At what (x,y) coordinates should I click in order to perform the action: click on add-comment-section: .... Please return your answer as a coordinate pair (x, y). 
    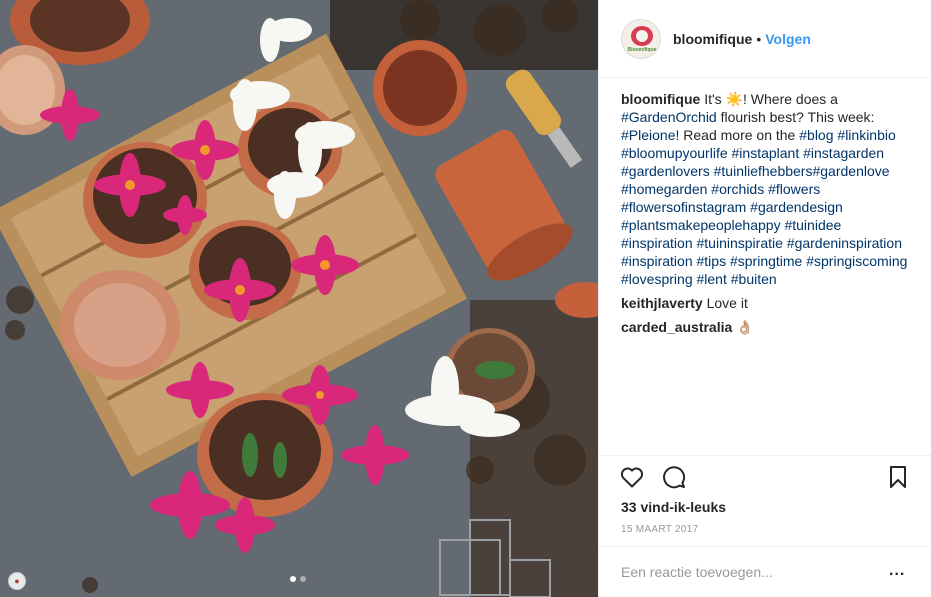
    Looking at the image, I should click on (765, 571).